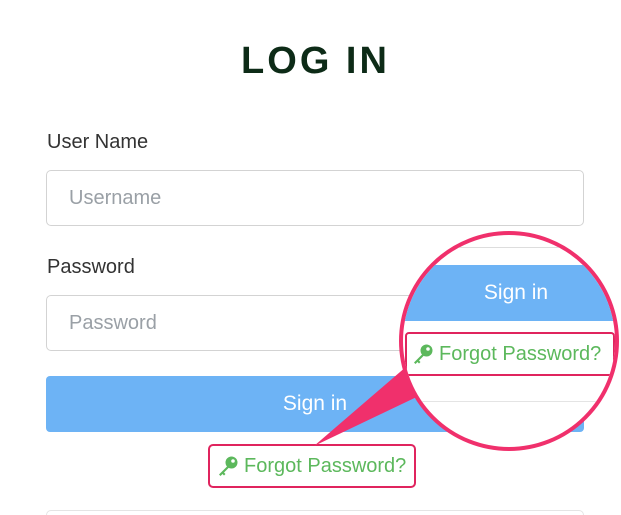  Describe the element at coordinates (98, 142) in the screenshot. I see `username-label: User Name` at that location.